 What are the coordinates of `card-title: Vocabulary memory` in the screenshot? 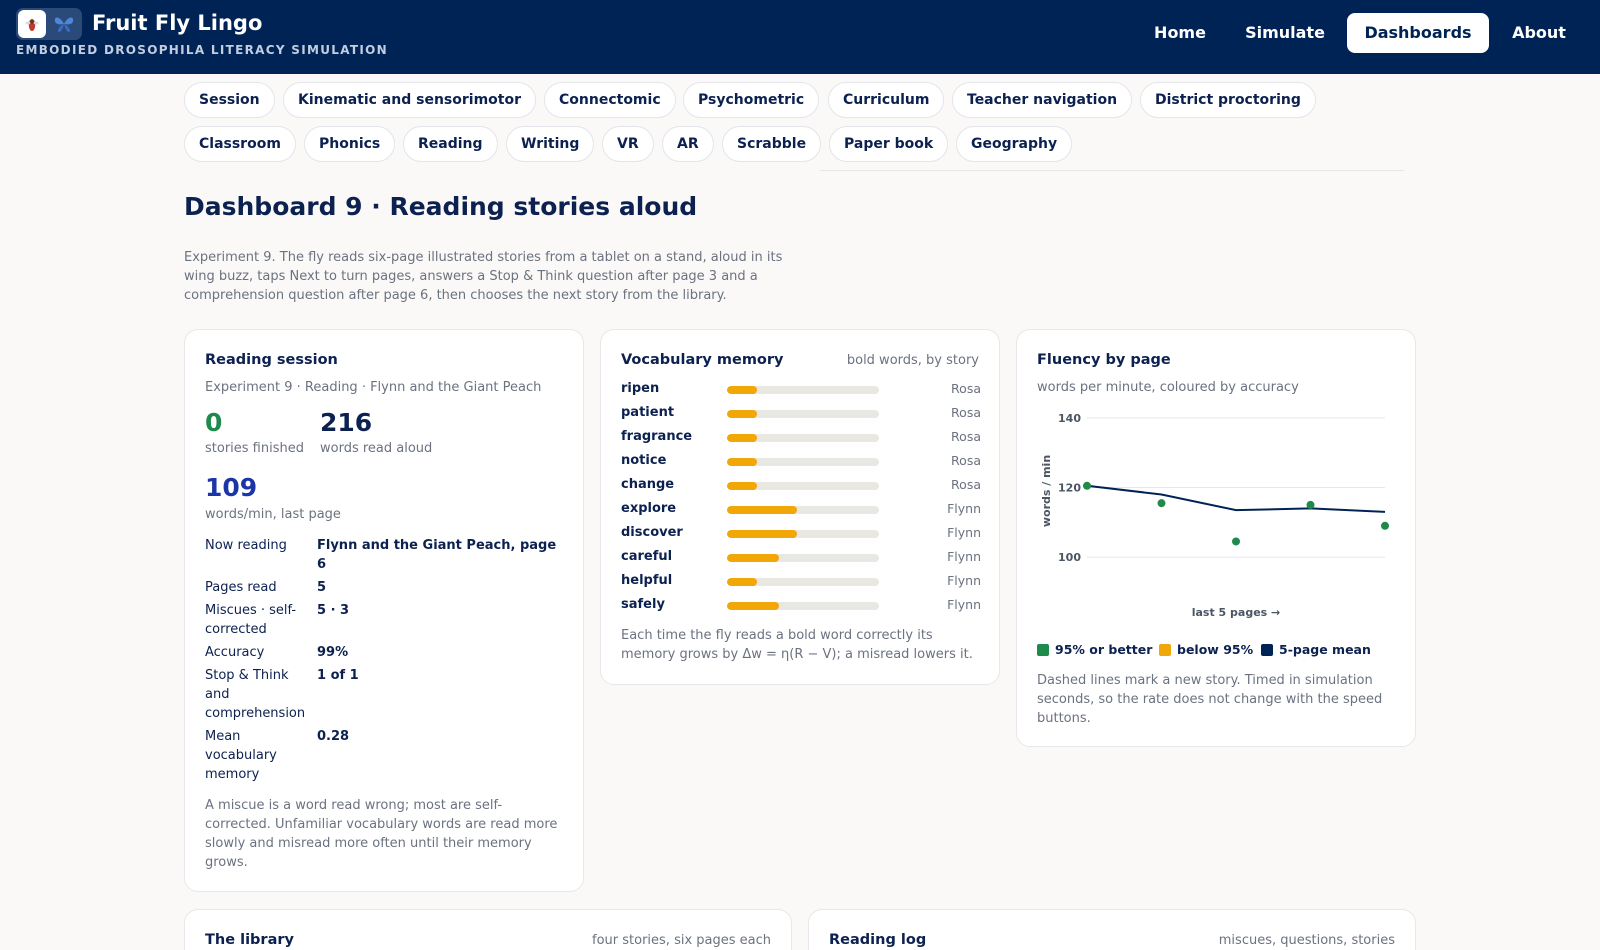 It's located at (702, 360).